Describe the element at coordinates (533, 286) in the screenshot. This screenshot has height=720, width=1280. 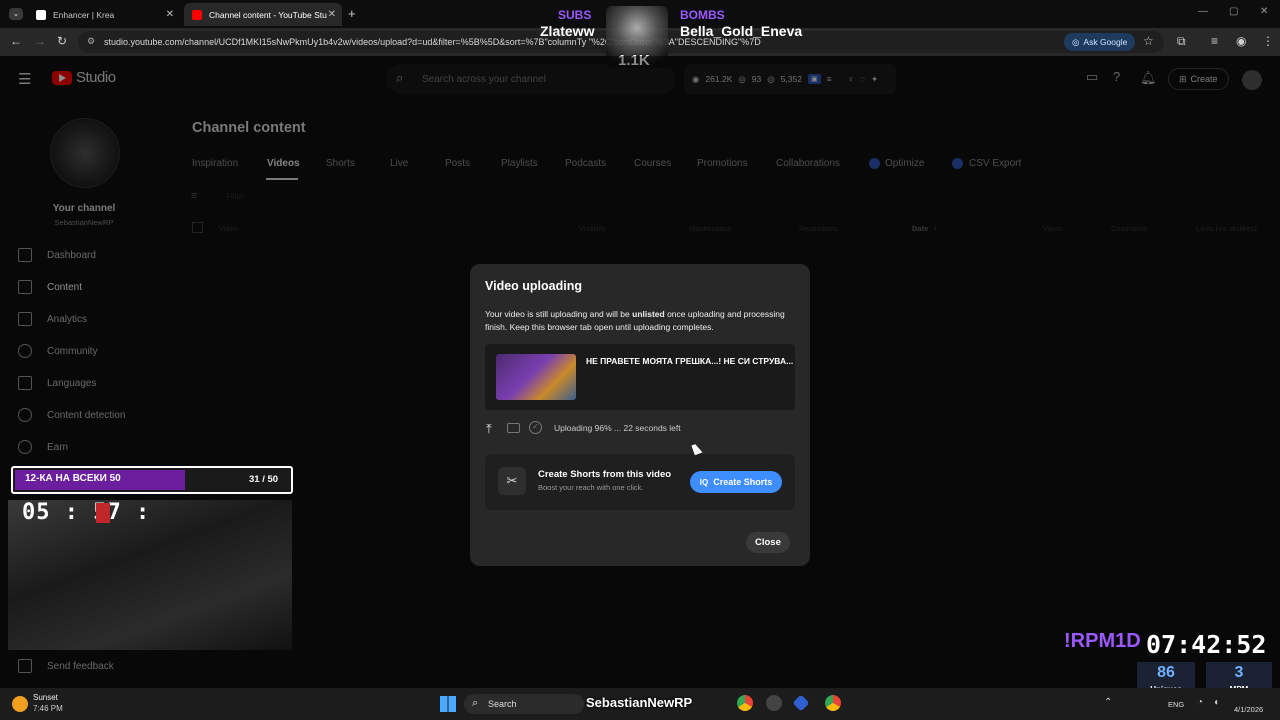
I see `dialog-title: Video uploading` at that location.